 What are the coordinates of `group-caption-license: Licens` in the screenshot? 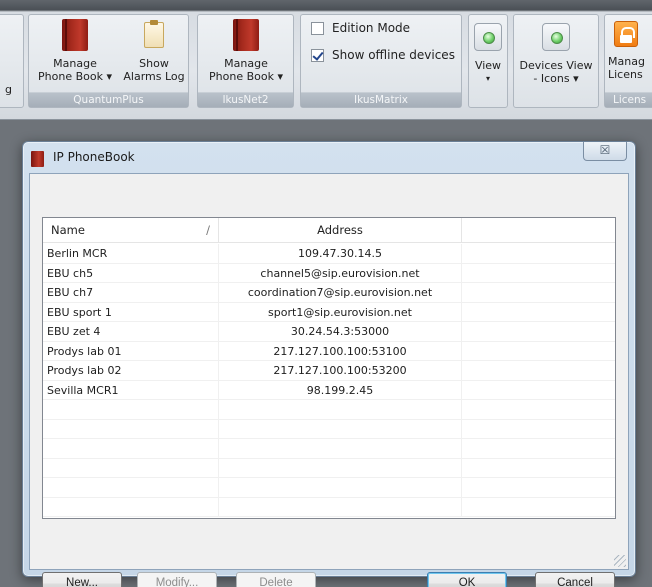 It's located at (628, 99).